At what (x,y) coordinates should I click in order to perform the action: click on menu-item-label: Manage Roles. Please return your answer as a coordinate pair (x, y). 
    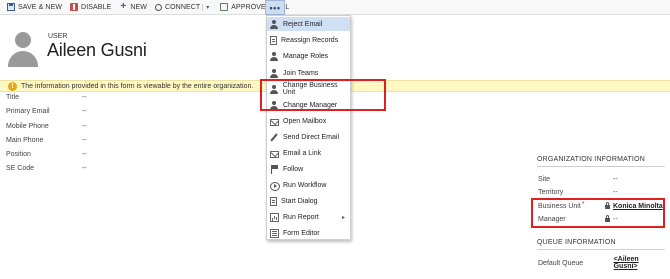
    Looking at the image, I should click on (306, 56).